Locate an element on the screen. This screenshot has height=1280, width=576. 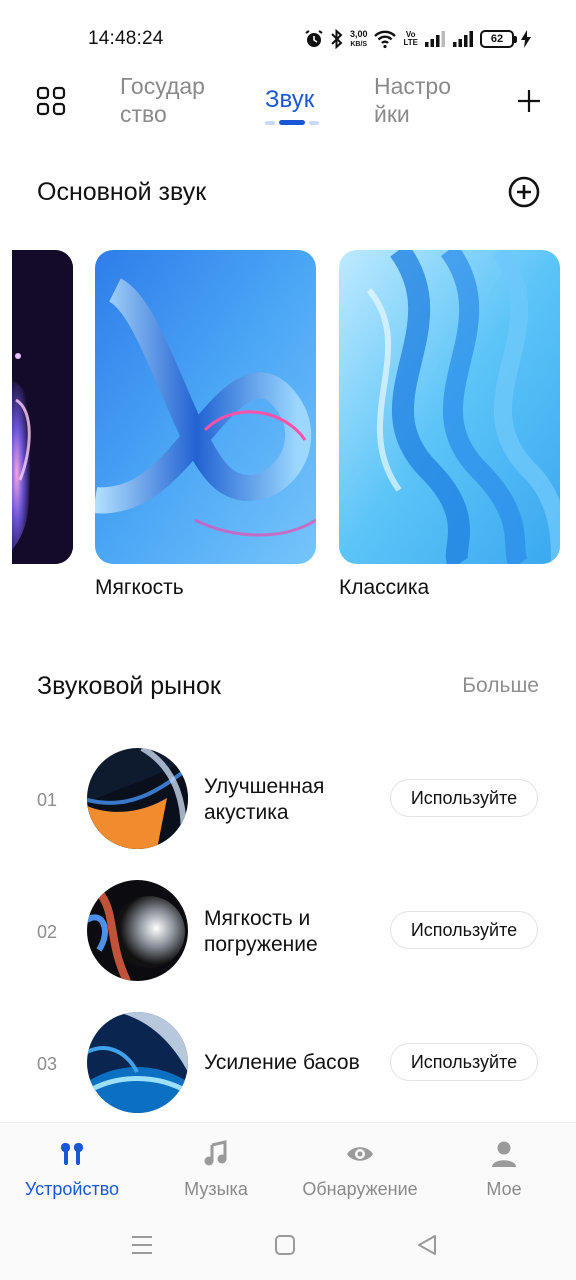
market-item: 01 Улучшенная акустика Используйте is located at coordinates (288, 800).